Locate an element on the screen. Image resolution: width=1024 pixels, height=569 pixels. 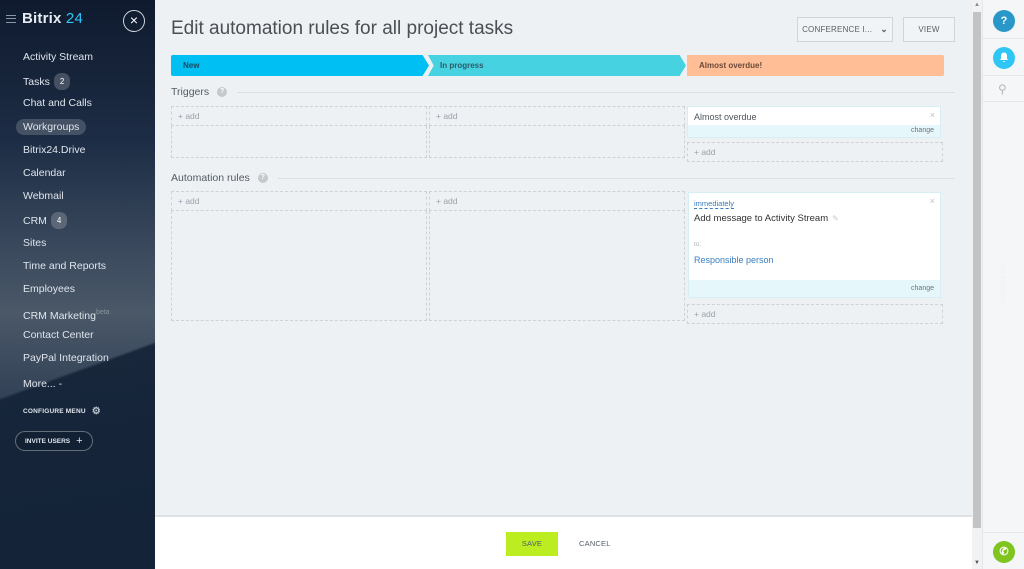
logo-number: 24 is located at coordinates (74, 18).